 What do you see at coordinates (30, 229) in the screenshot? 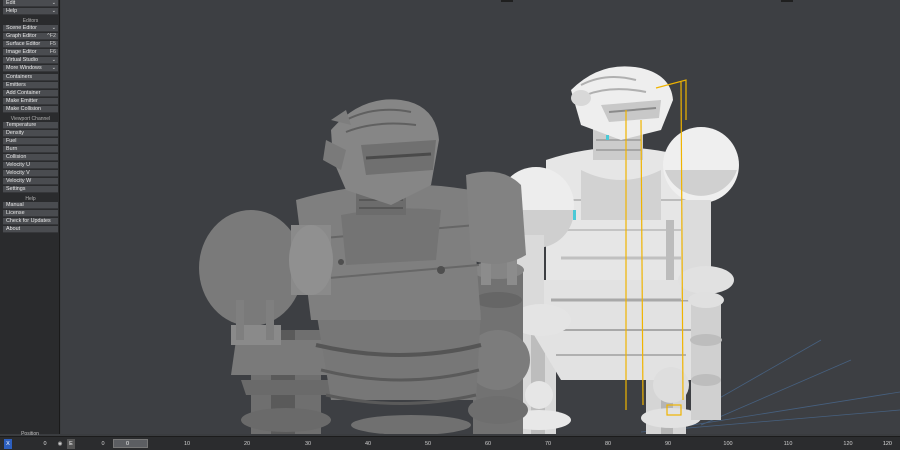
I see `about-button: About` at bounding box center [30, 229].